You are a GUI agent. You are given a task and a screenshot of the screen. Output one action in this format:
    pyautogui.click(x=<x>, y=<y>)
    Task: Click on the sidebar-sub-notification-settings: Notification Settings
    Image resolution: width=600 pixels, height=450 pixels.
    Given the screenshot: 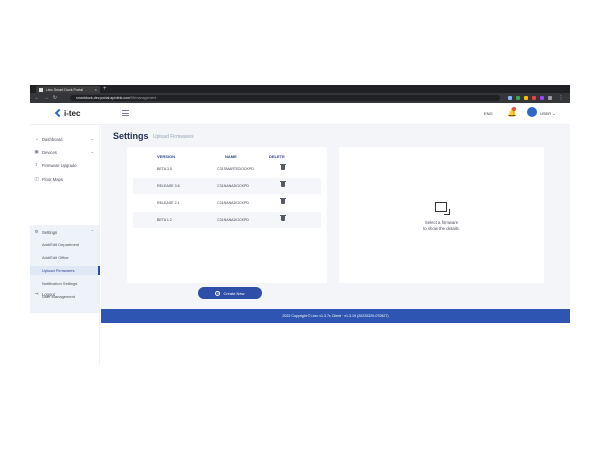 What is the action you would take?
    pyautogui.click(x=71, y=283)
    